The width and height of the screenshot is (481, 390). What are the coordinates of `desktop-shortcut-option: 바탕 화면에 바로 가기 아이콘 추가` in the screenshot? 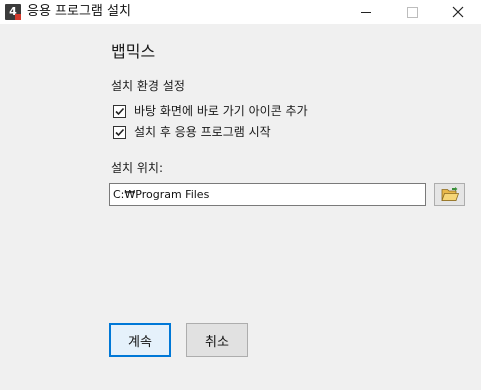 It's located at (210, 111).